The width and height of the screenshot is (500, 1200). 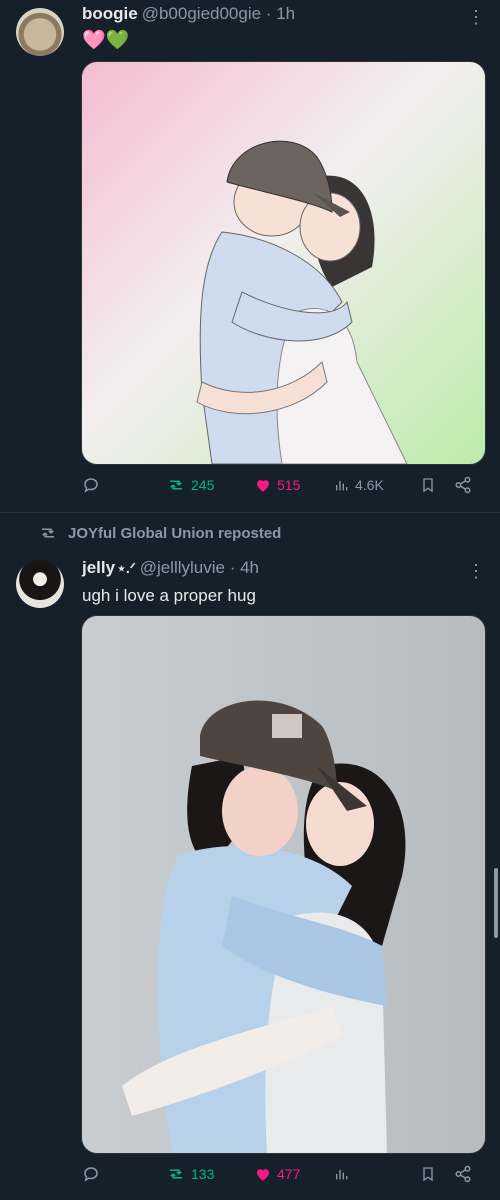 I want to click on like-button: 515, so click(x=277, y=485).